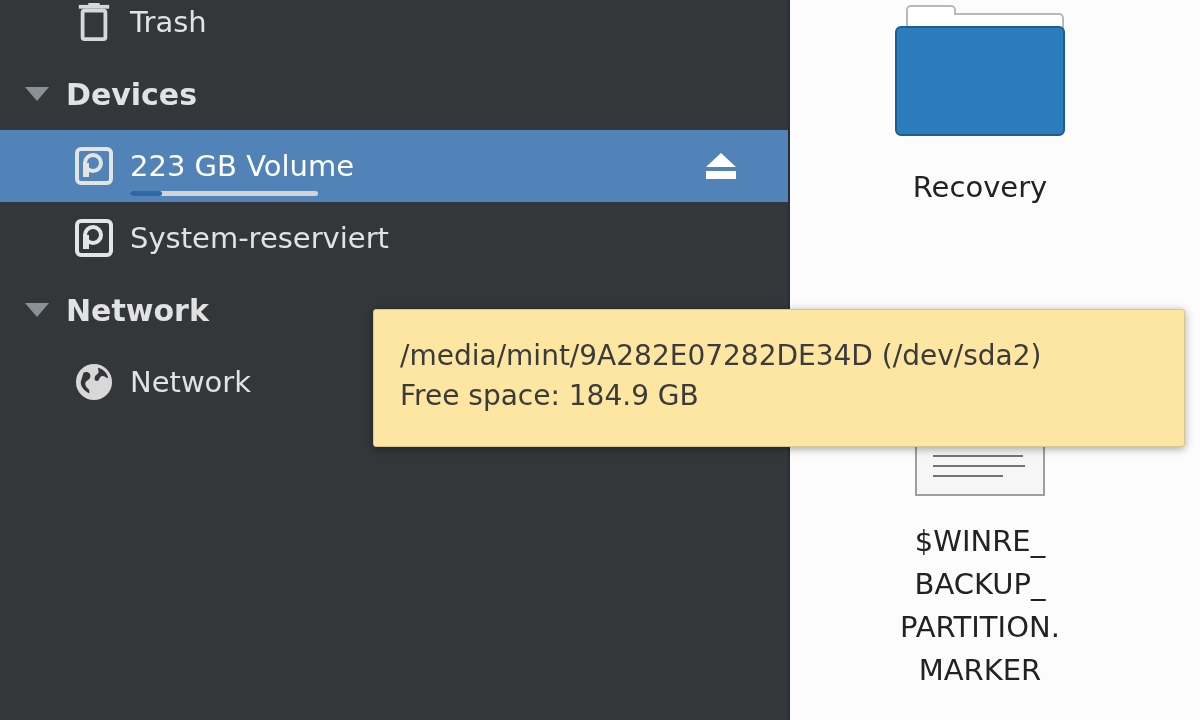 The image size is (1200, 720). I want to click on section-header: Devices, so click(132, 94).